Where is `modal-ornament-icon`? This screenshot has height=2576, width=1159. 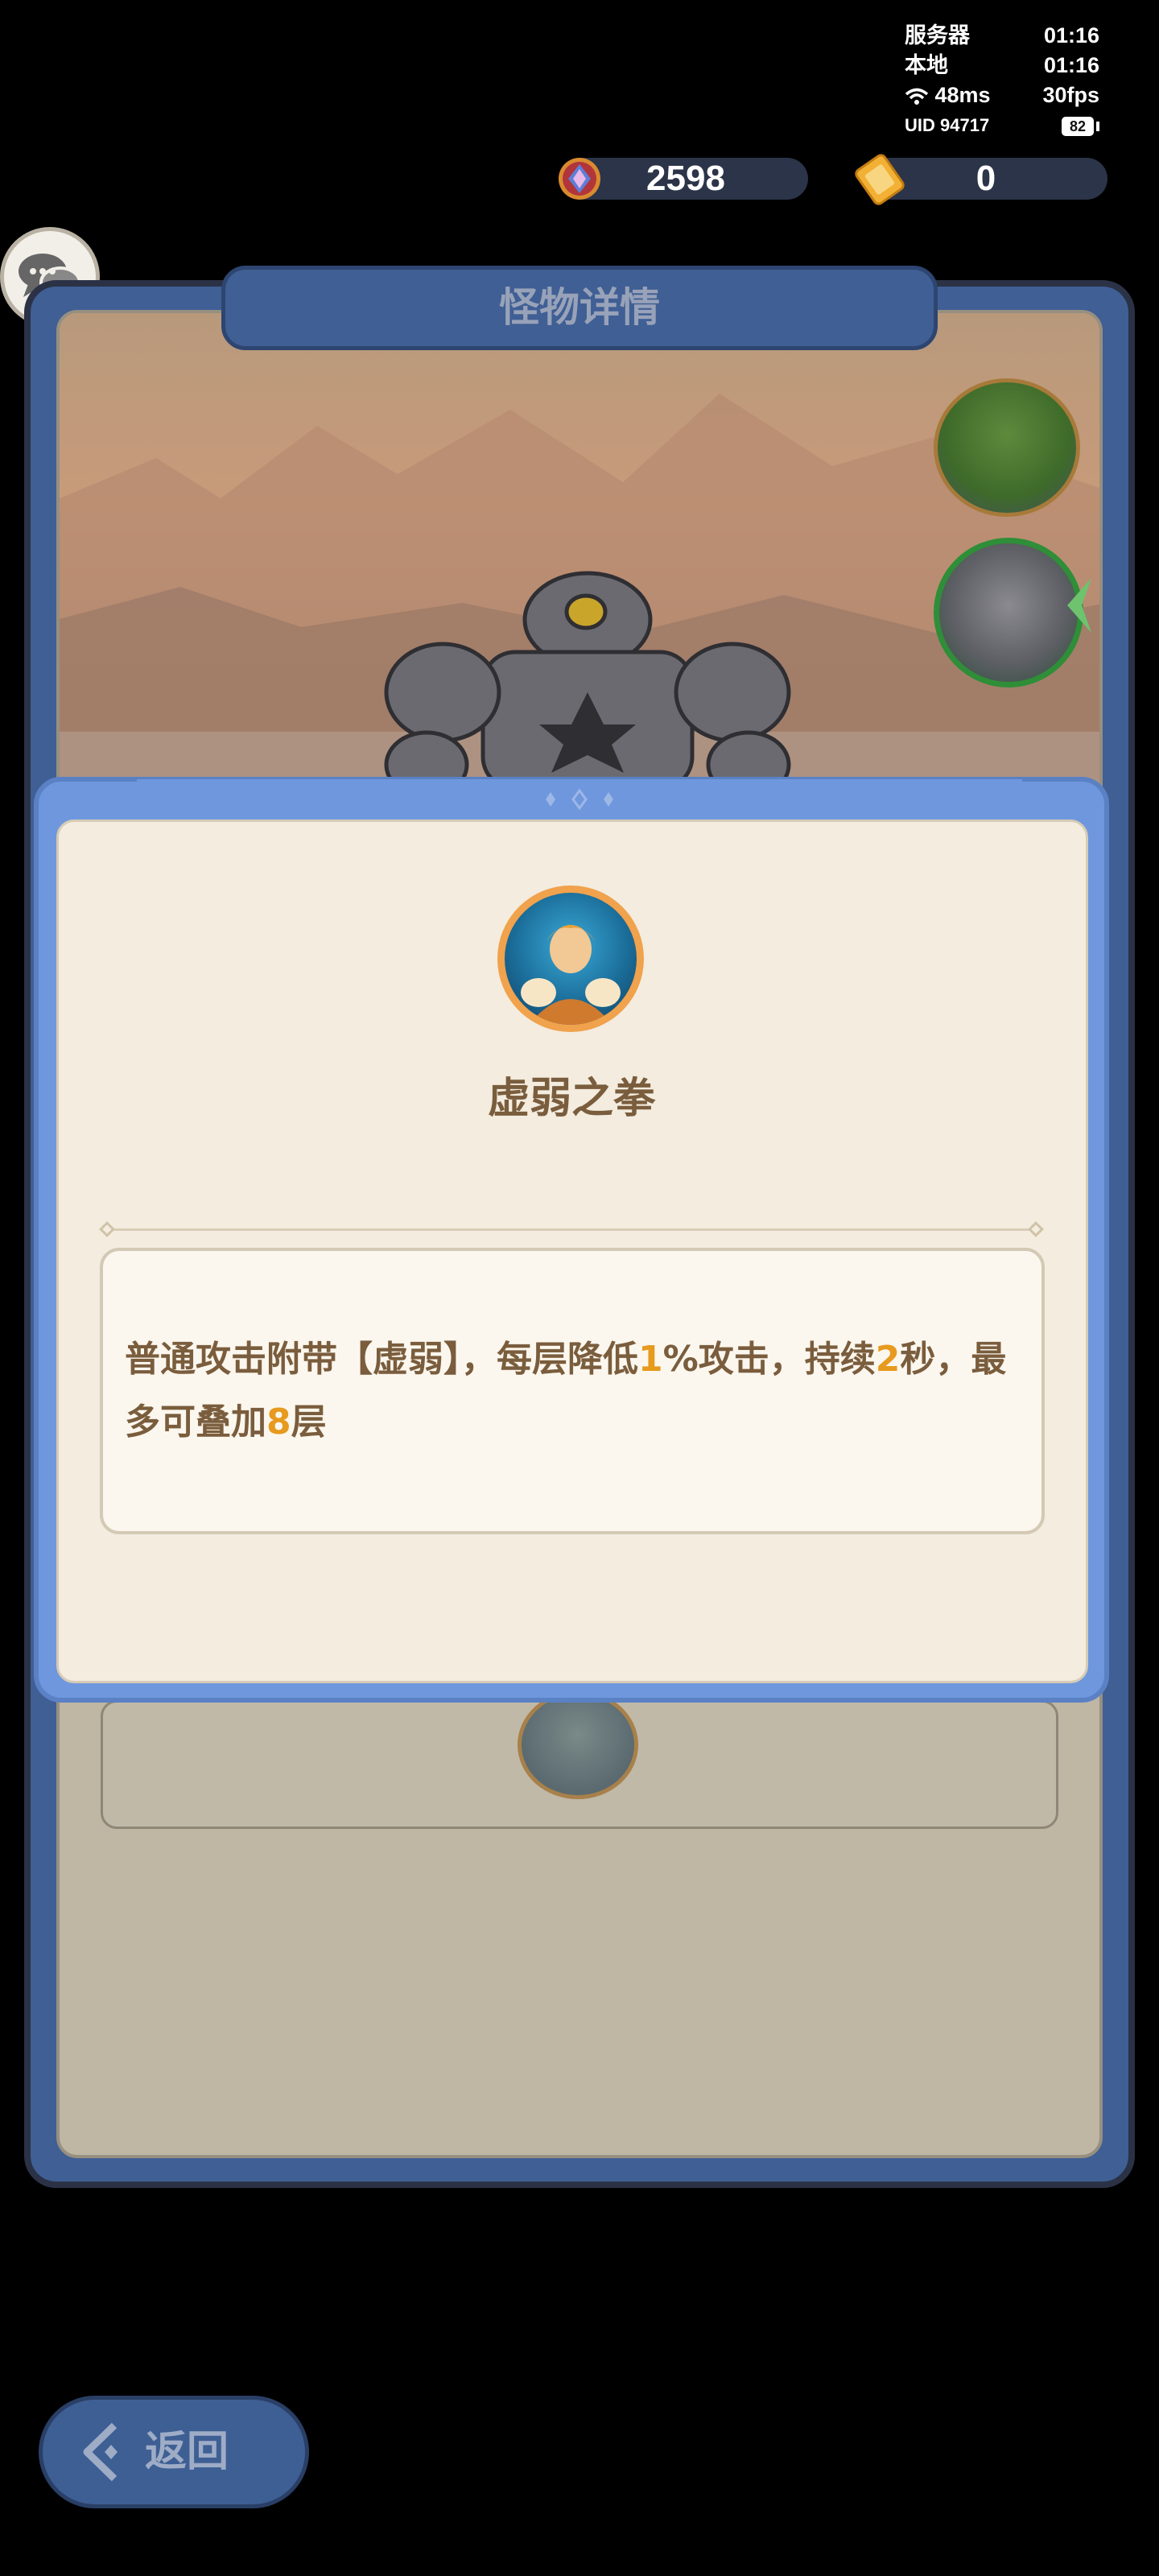 modal-ornament-icon is located at coordinates (579, 799).